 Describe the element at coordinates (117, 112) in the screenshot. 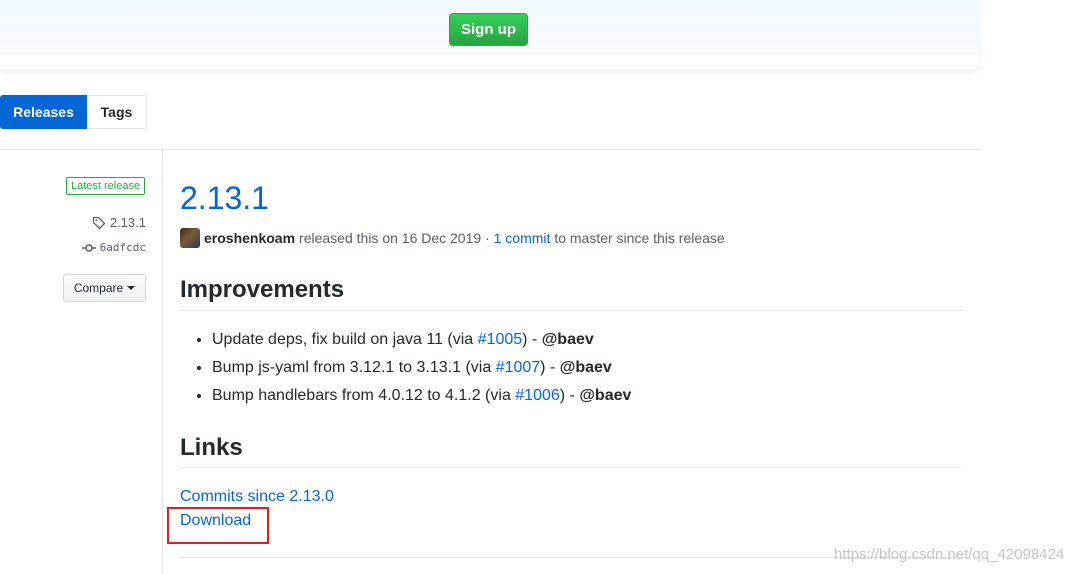

I see `tab-tags: Tags` at that location.